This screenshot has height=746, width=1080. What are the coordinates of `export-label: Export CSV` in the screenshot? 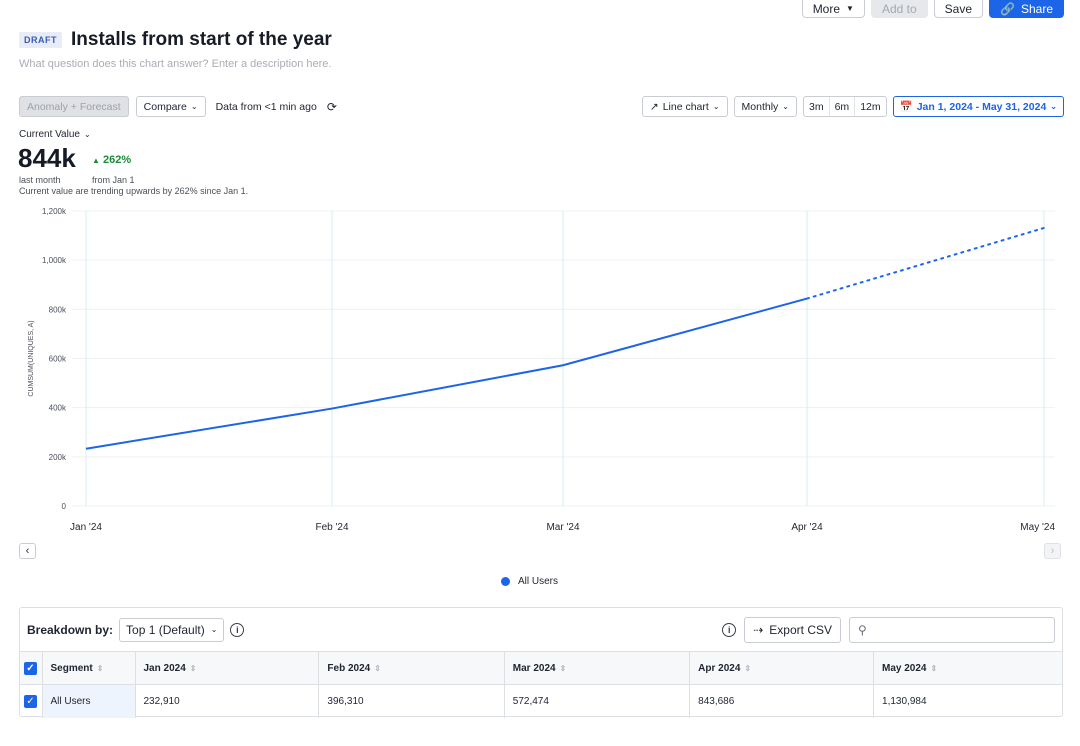 It's located at (800, 629).